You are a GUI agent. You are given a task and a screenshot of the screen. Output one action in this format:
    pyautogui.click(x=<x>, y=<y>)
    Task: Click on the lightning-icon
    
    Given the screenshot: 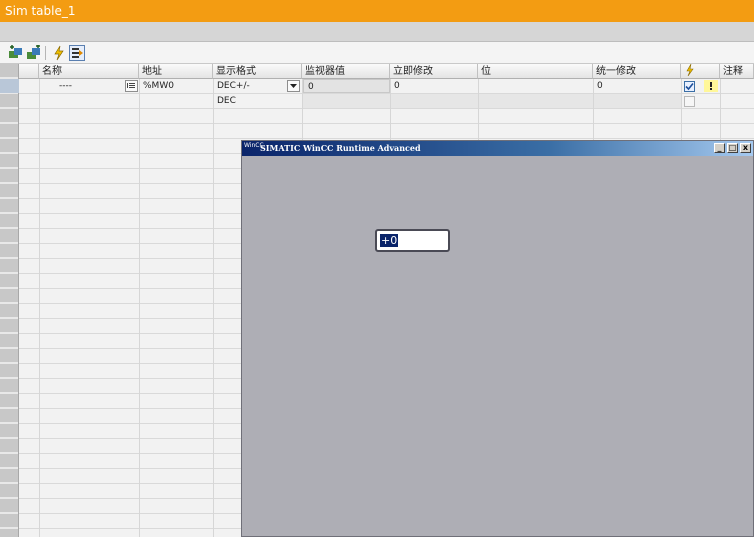 What is the action you would take?
    pyautogui.click(x=690, y=70)
    